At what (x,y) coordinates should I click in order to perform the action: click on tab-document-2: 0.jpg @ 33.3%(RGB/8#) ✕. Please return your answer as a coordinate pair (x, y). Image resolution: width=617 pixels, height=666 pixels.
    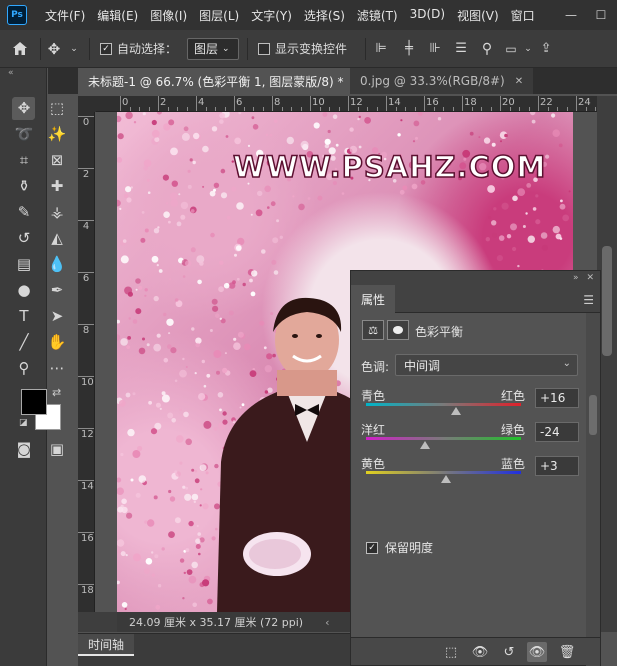
    Looking at the image, I should click on (442, 81).